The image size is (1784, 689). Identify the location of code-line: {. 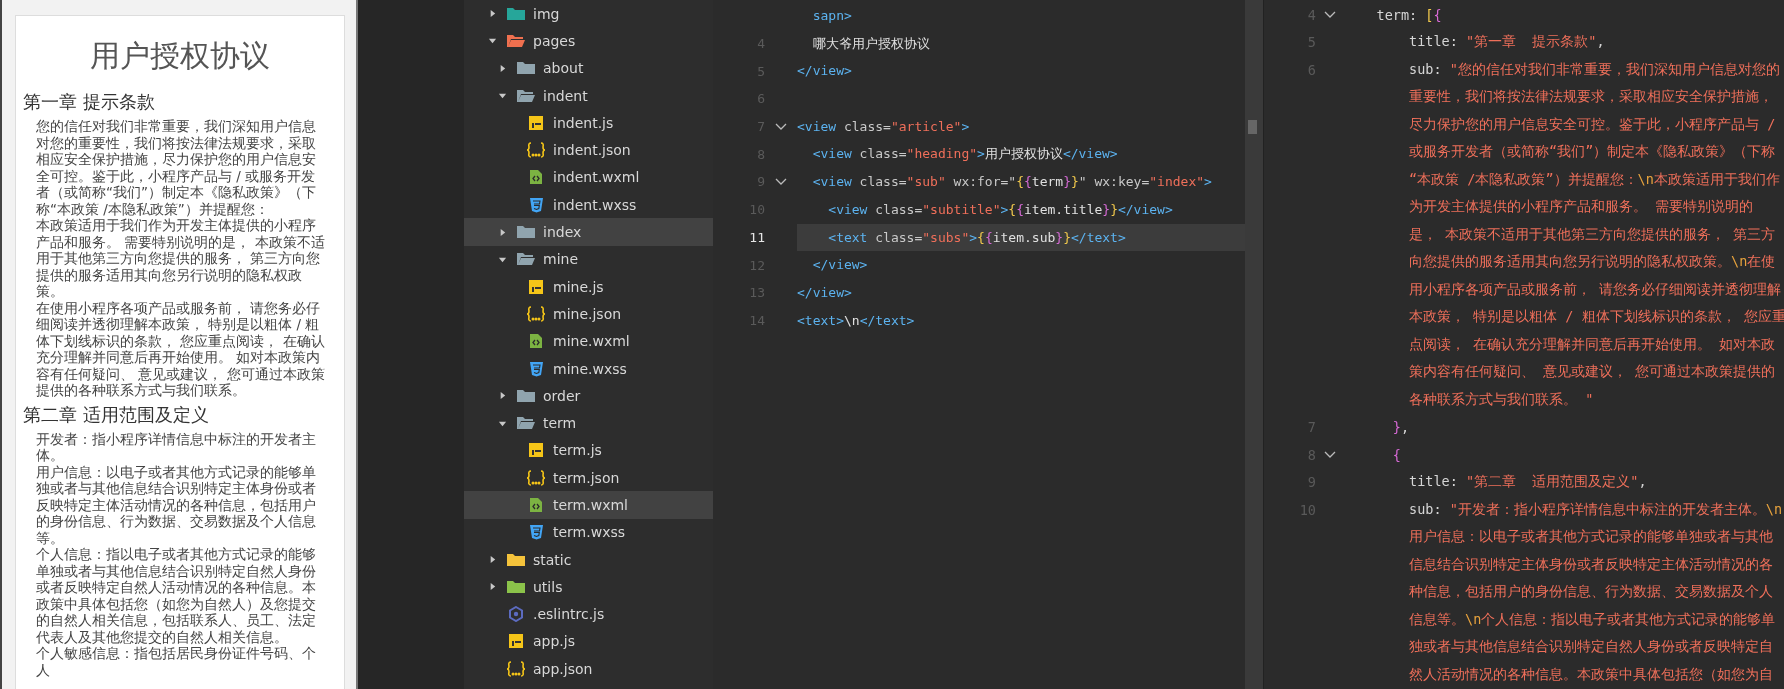
(1396, 454).